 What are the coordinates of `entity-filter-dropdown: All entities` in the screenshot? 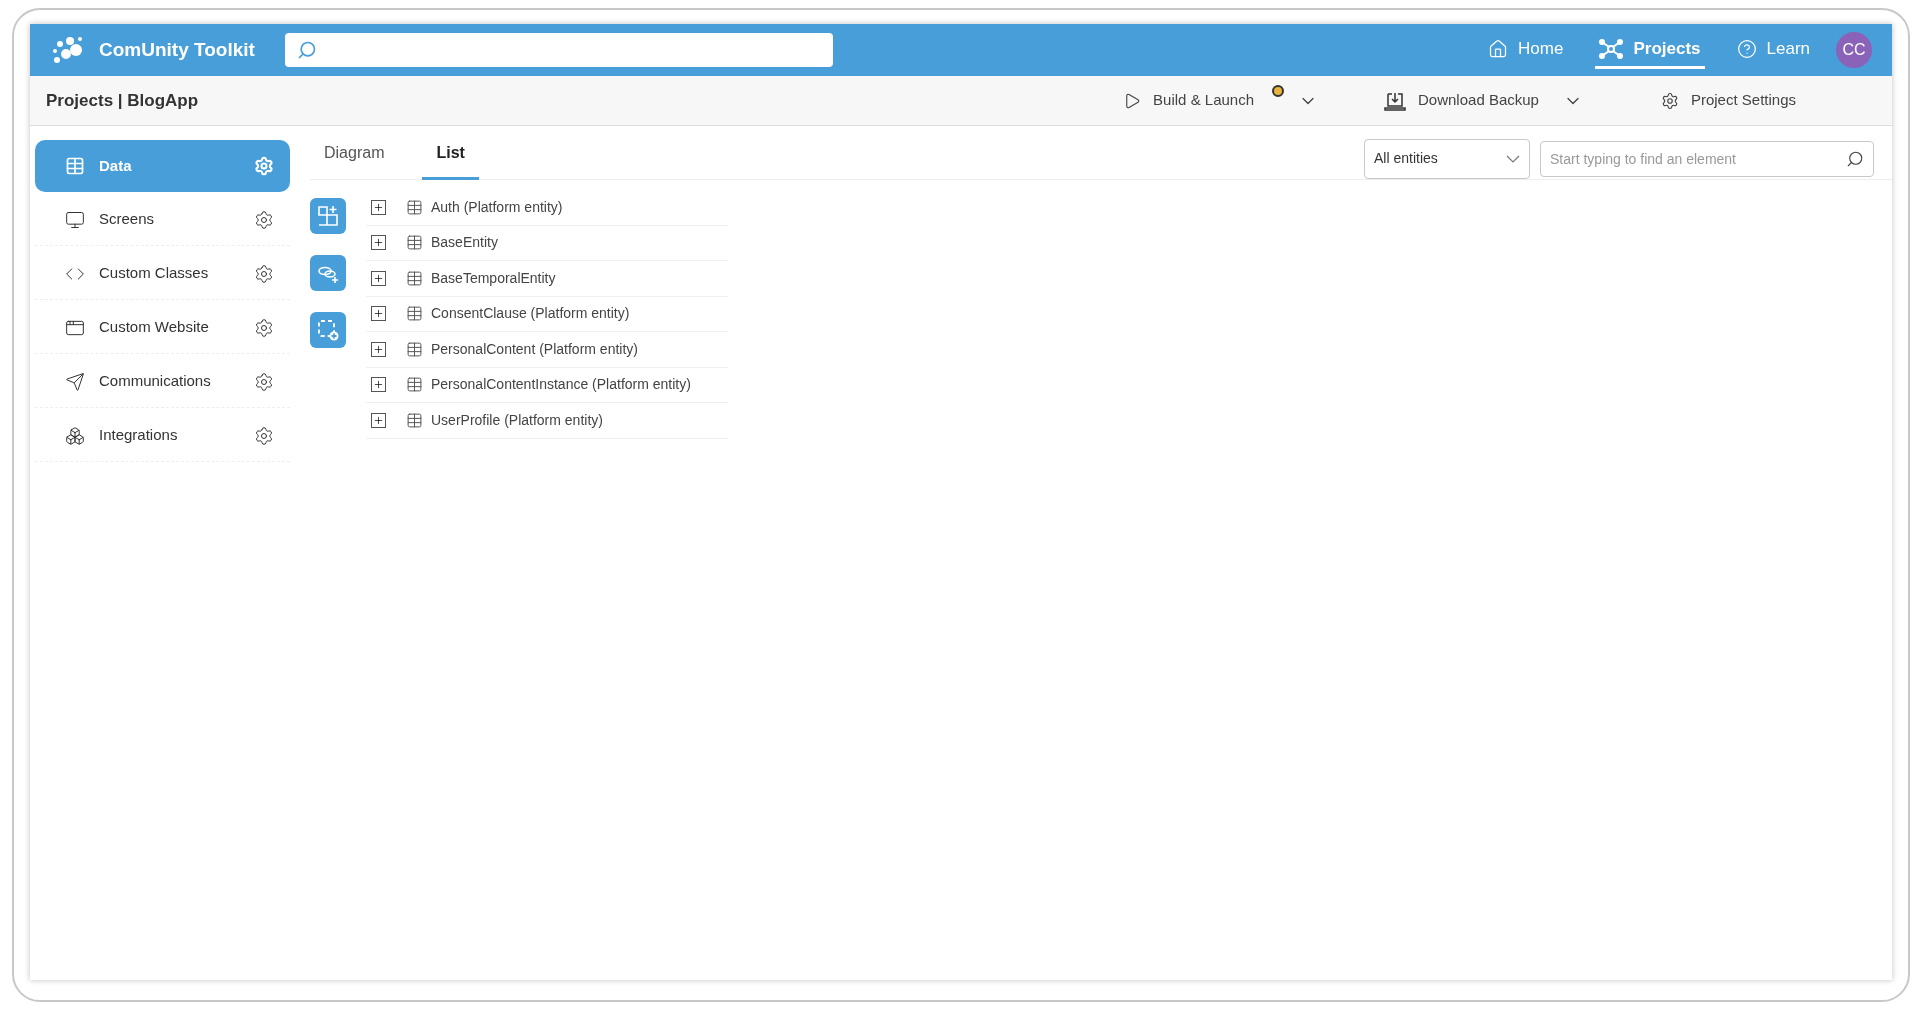 It's located at (1447, 158).